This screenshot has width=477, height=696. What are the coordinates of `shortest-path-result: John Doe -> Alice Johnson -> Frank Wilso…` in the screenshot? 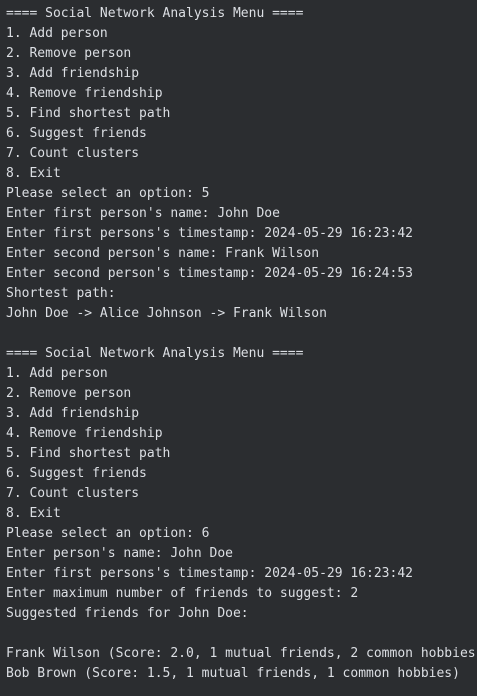 It's located at (166, 313).